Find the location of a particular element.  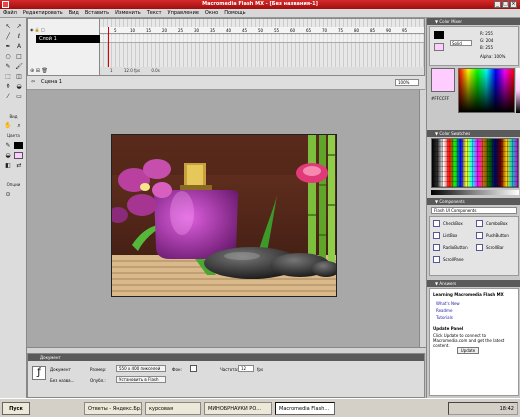

alpha-value: Alpha: 100% is located at coordinates (492, 56).